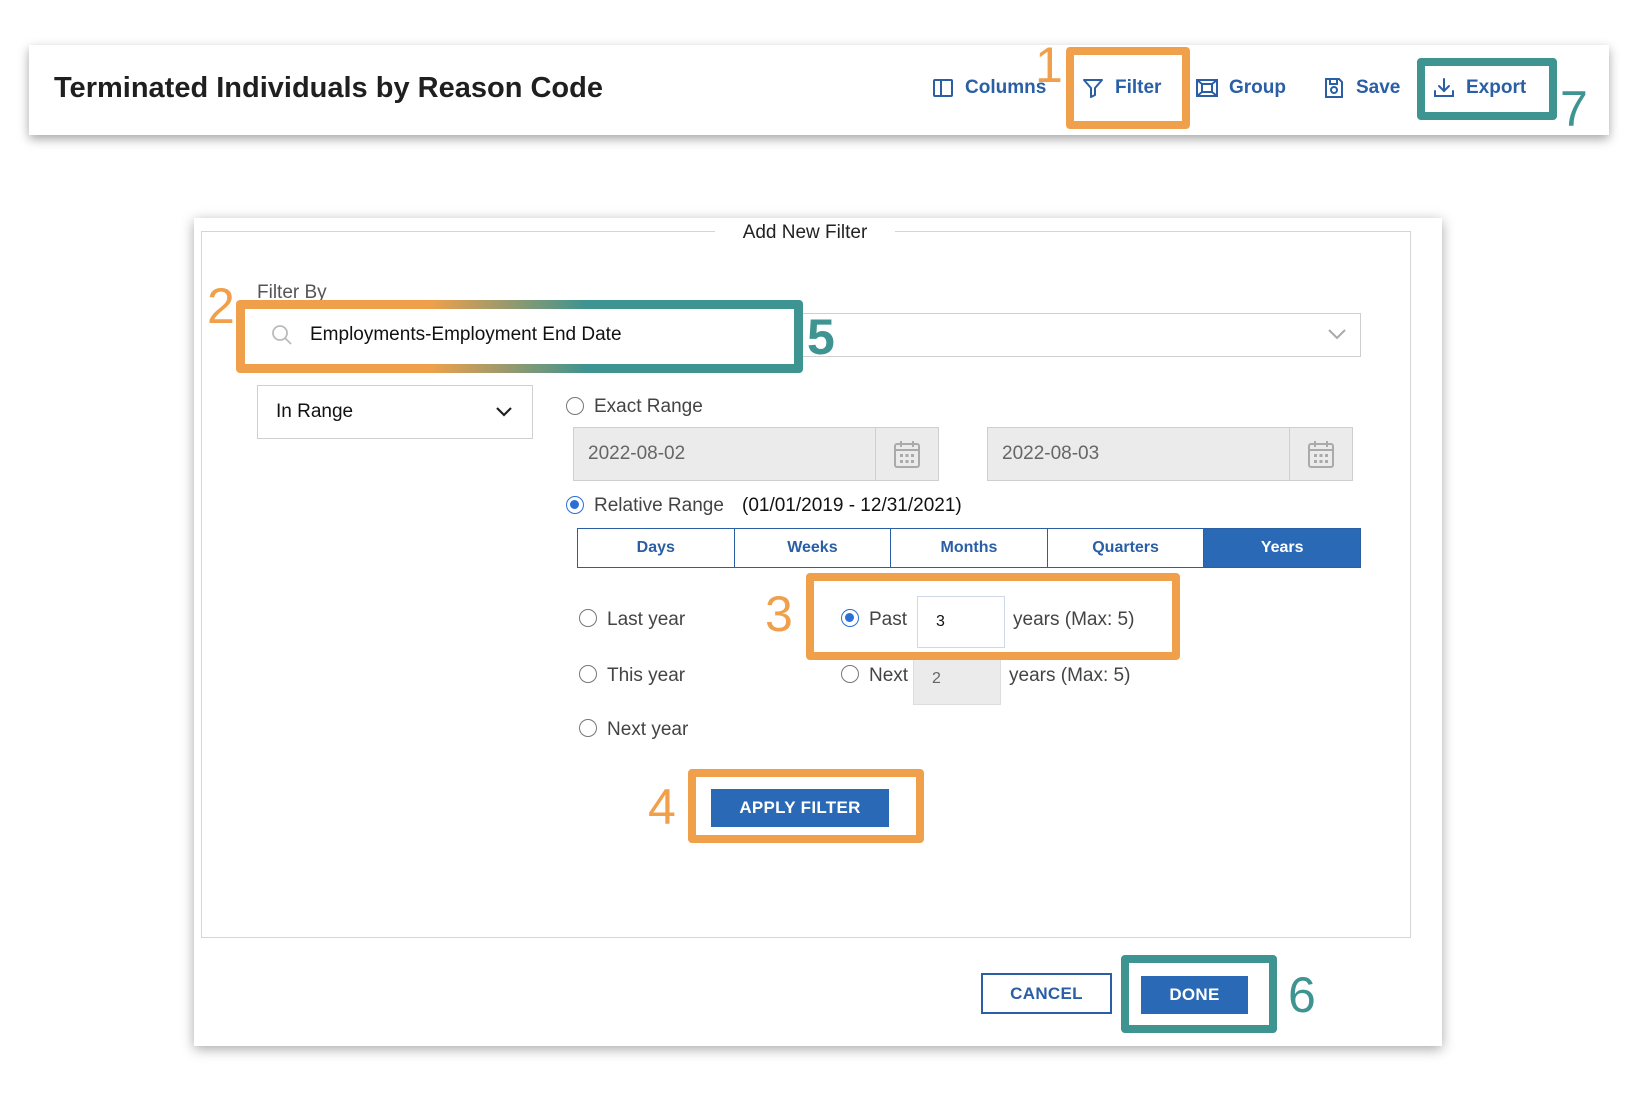  What do you see at coordinates (588, 676) in the screenshot?
I see `this-year-radio` at bounding box center [588, 676].